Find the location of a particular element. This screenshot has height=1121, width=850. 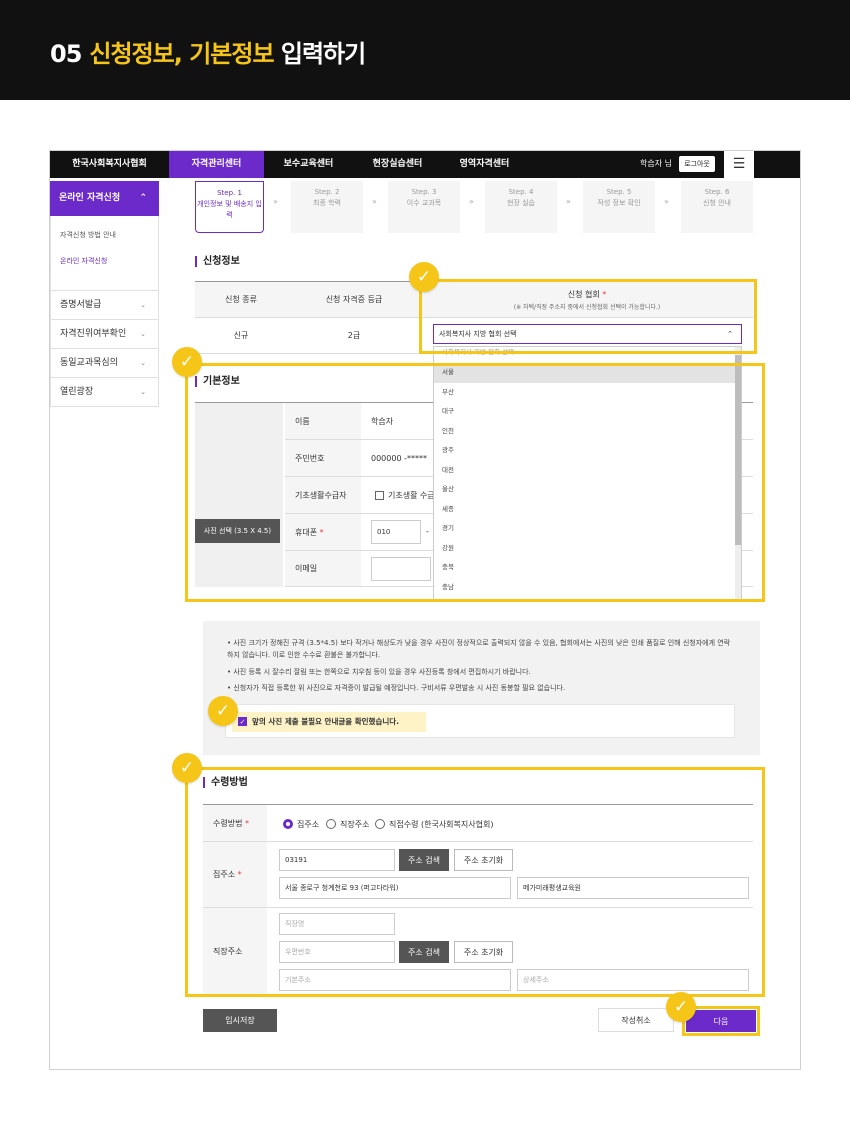

work-address-reset-button: 주소 초기화 is located at coordinates (483, 952).